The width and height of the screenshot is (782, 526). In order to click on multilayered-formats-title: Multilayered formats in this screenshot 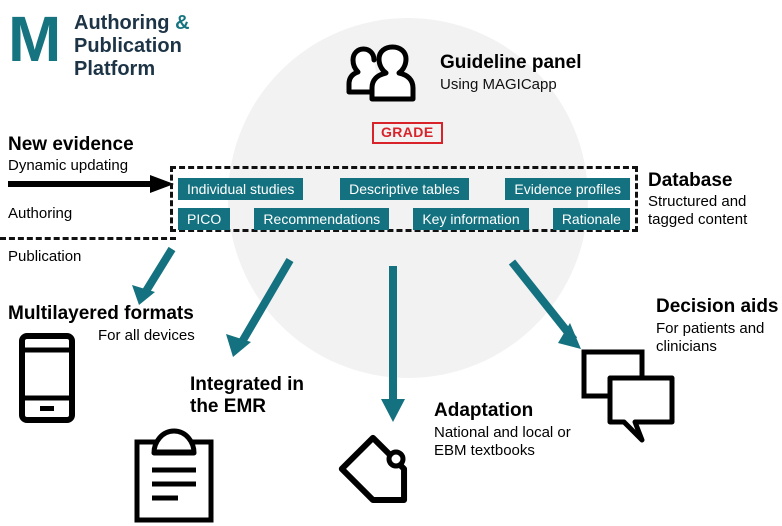, I will do `click(101, 313)`.